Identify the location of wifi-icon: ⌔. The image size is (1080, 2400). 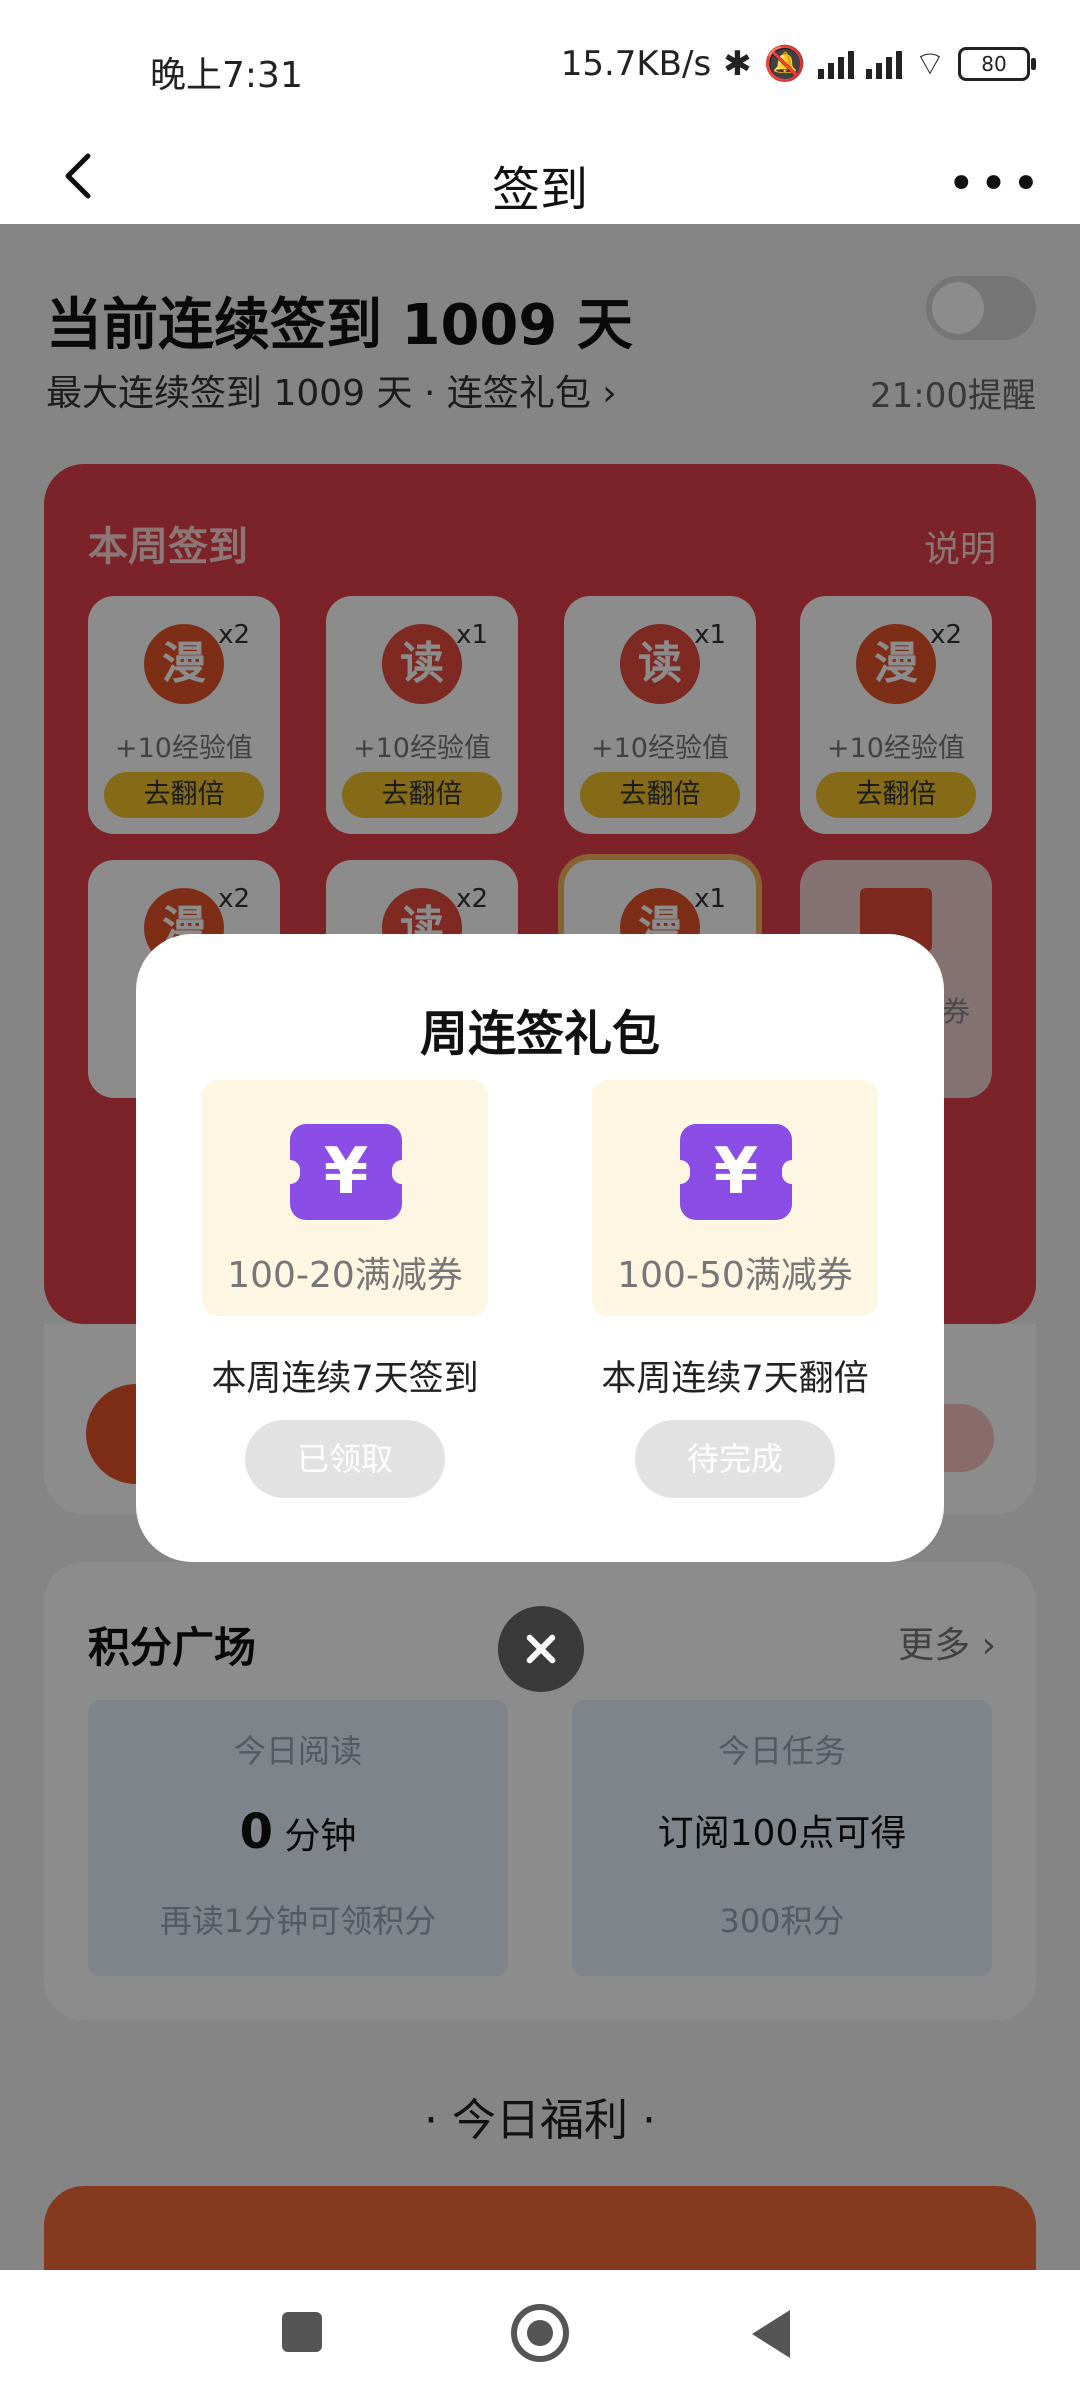
(930, 64).